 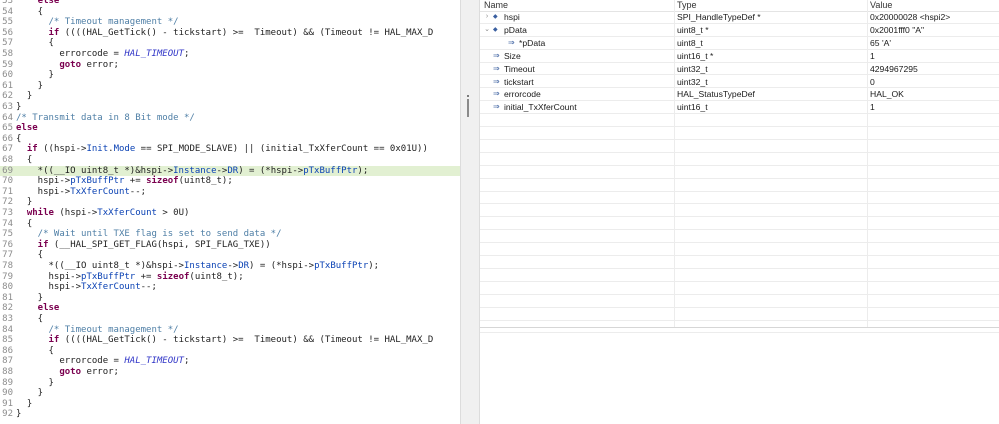 What do you see at coordinates (230, 12) in the screenshot?
I see `code-line: 54 {` at bounding box center [230, 12].